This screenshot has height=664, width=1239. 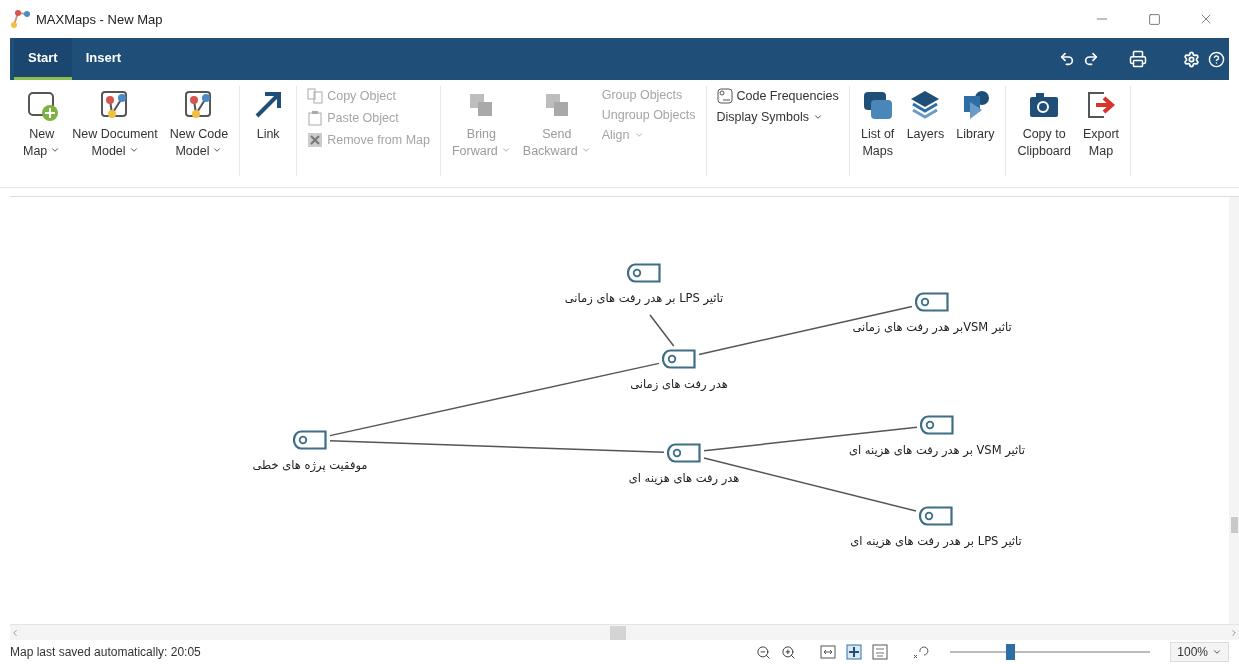 What do you see at coordinates (199, 131) in the screenshot?
I see `ribbon-button: New Code Model` at bounding box center [199, 131].